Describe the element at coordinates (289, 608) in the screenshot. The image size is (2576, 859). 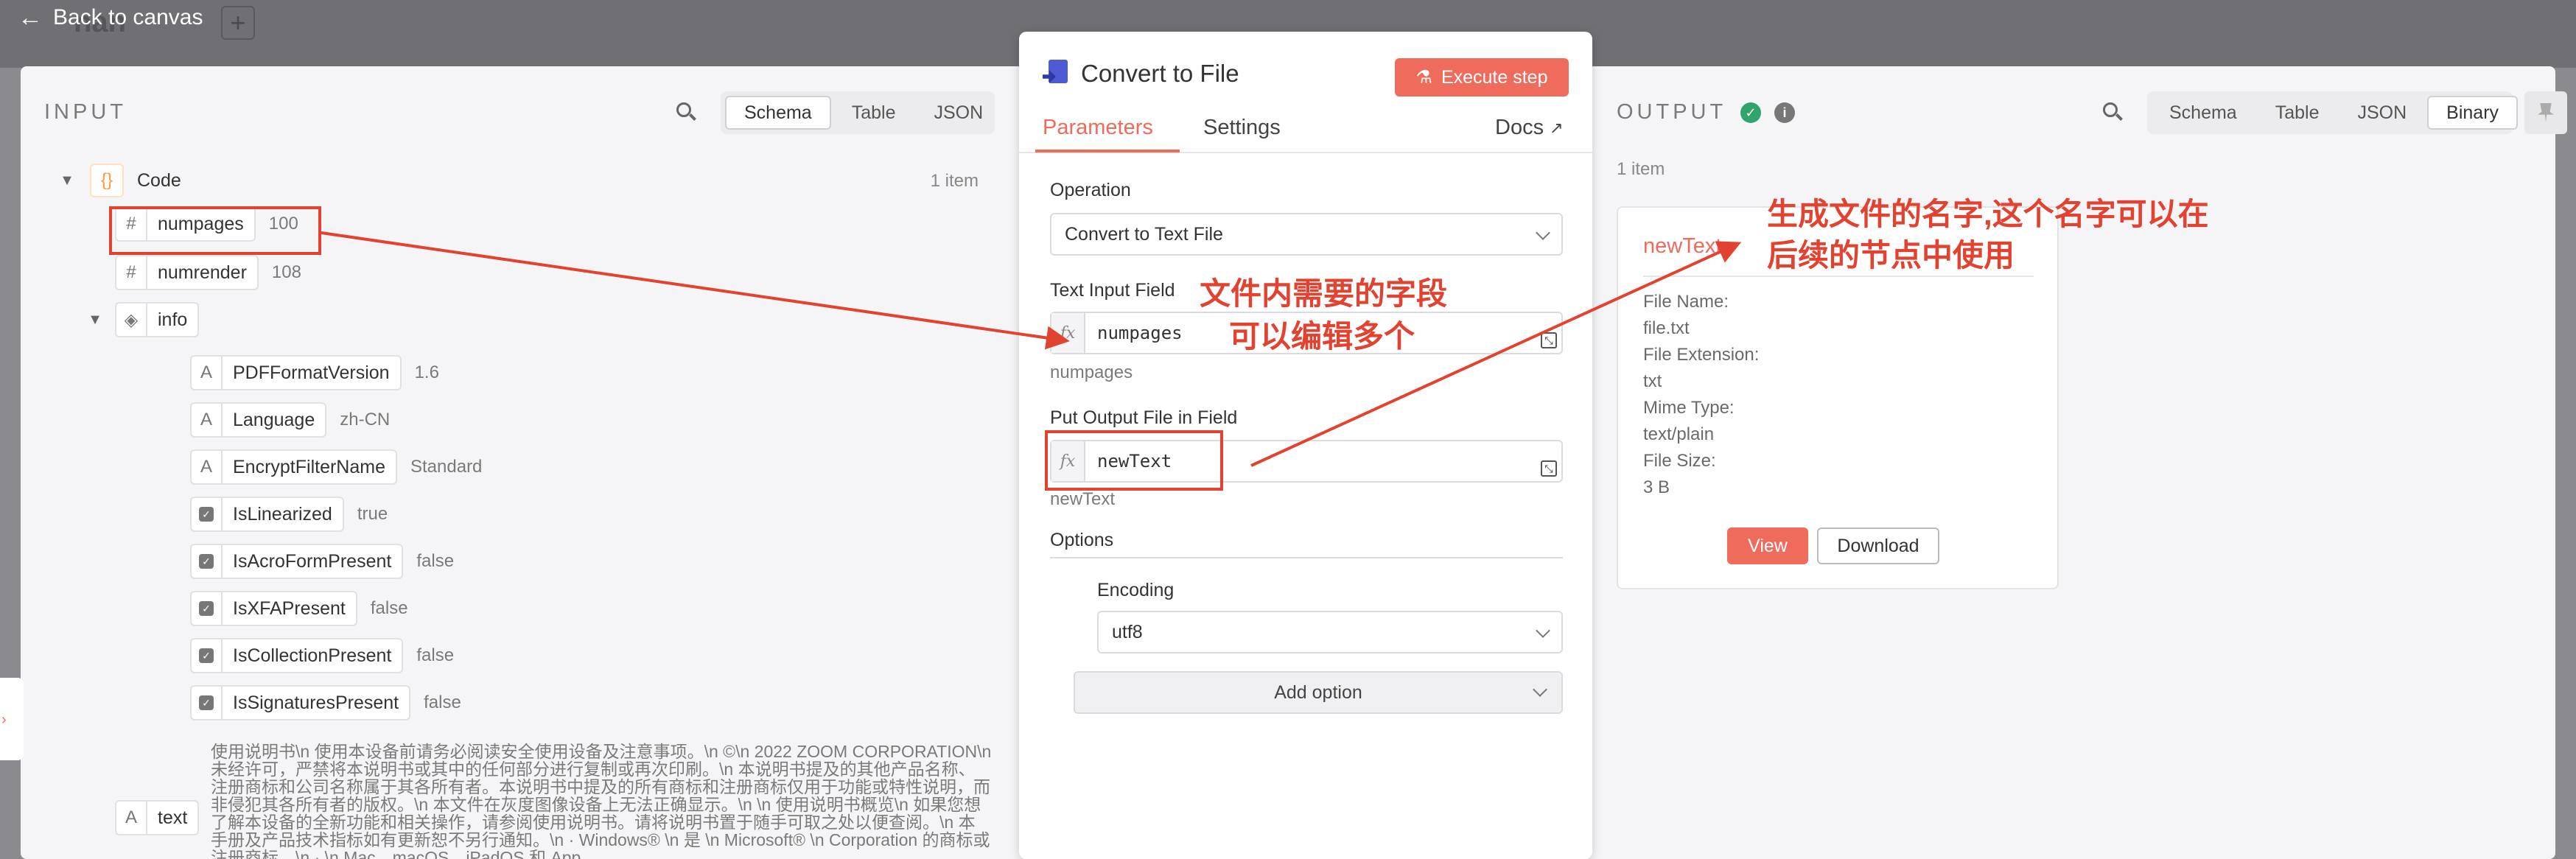
I see `info-field-label: IsXFAPresent` at that location.